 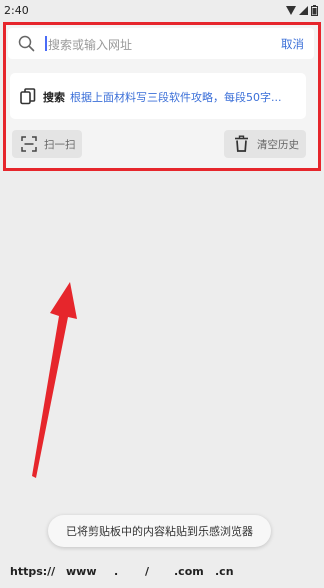 I want to click on quick-input-slash: /, so click(x=147, y=571).